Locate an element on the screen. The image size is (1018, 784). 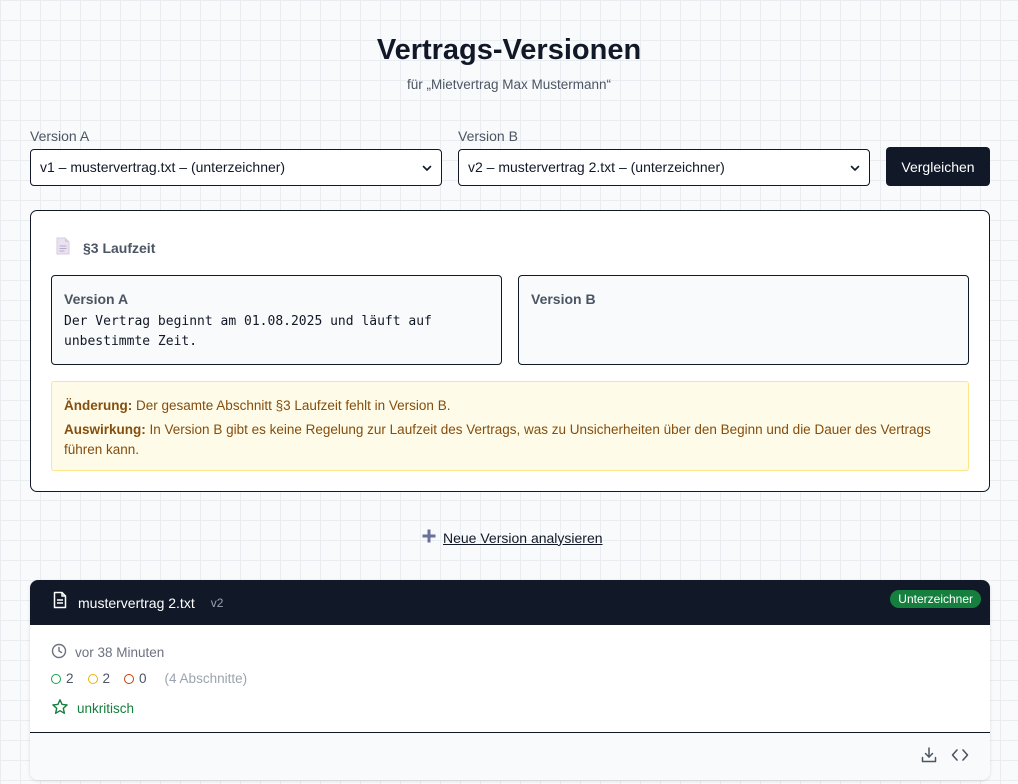
version-card-footer is located at coordinates (510, 756).